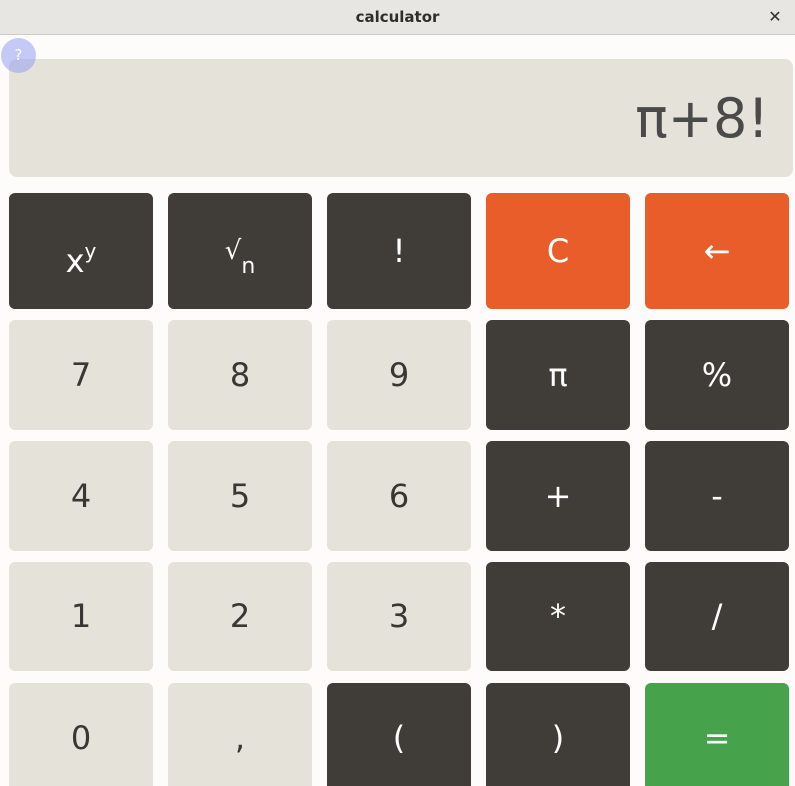 This screenshot has height=786, width=795. What do you see at coordinates (717, 734) in the screenshot?
I see `equals-button: =` at bounding box center [717, 734].